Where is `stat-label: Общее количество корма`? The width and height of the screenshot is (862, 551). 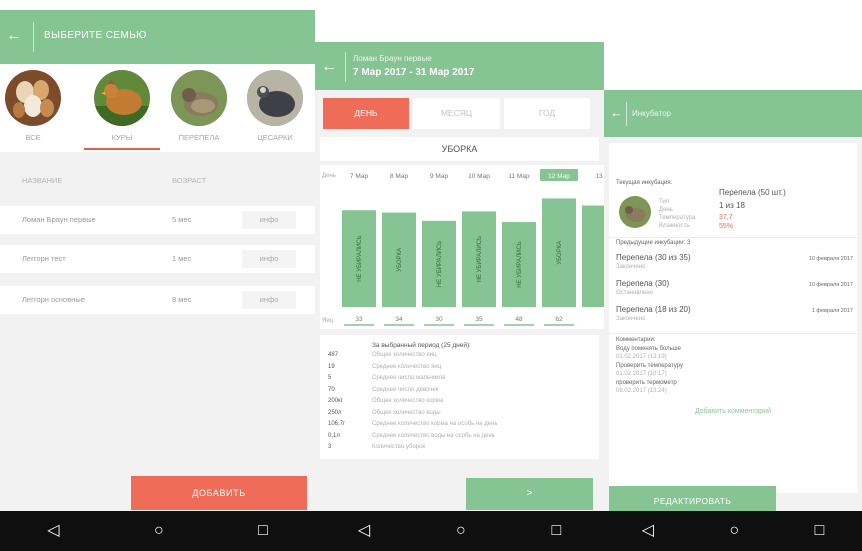 stat-label: Общее количество корма is located at coordinates (408, 401).